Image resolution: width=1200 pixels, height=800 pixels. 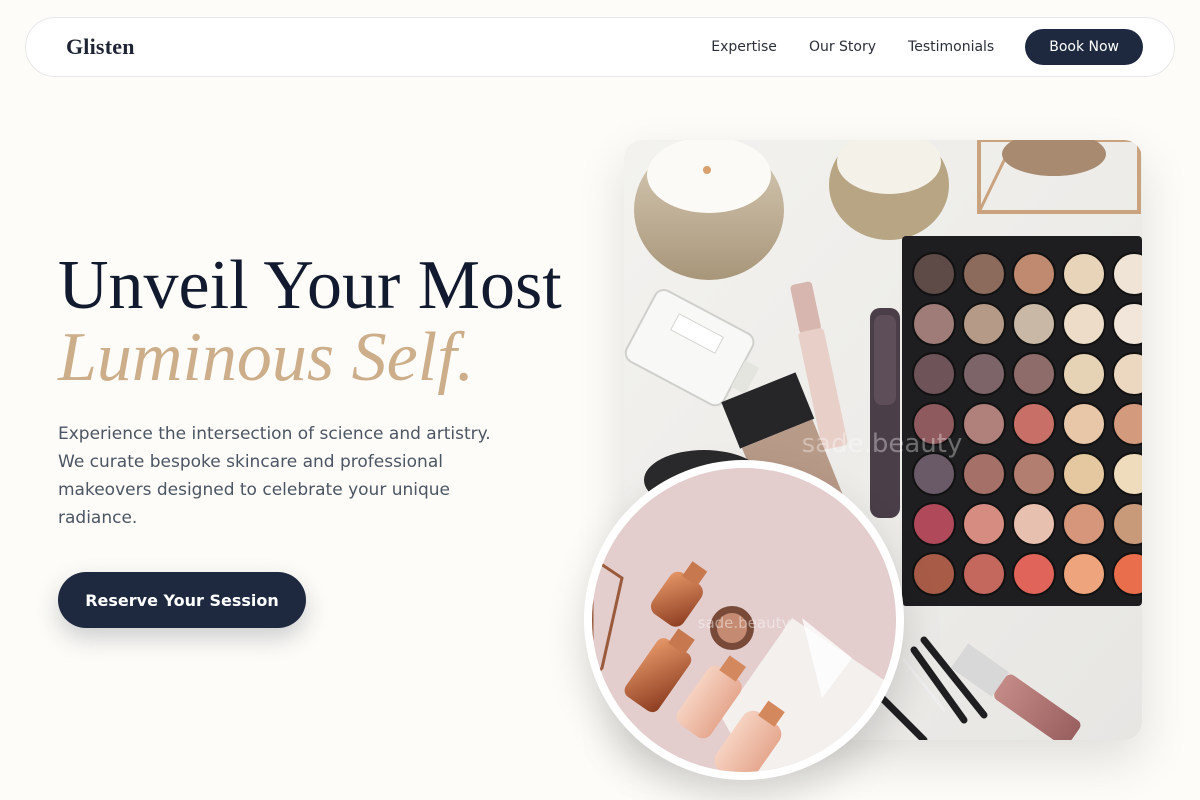 I want to click on skincare-circle-photo: sade.beauty, so click(x=744, y=620).